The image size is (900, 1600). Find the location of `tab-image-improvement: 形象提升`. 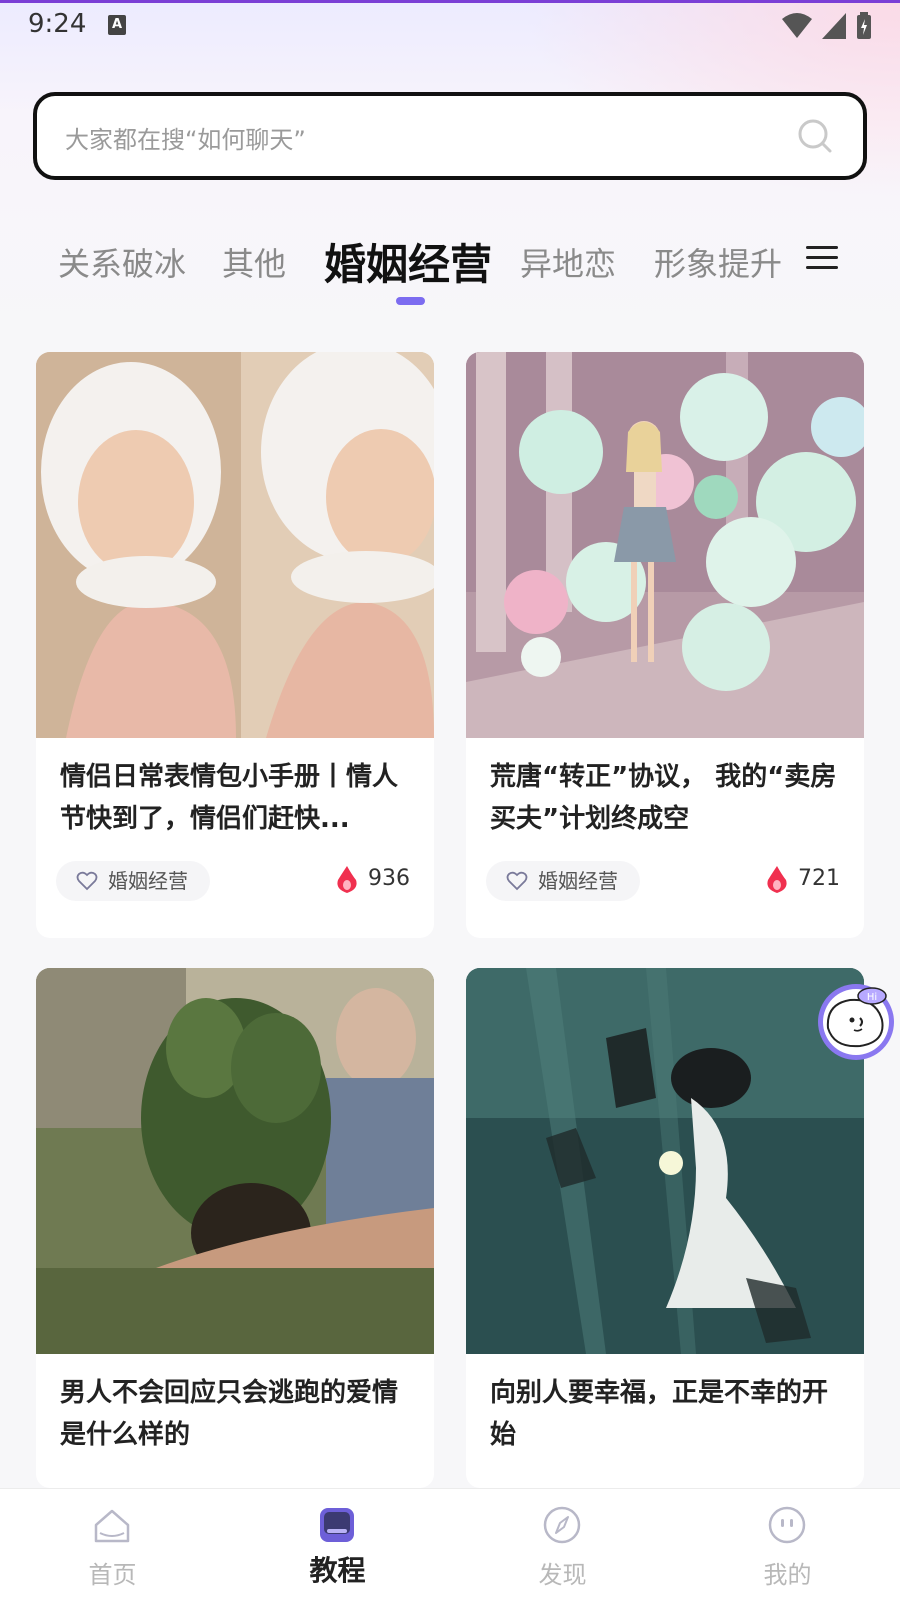

tab-image-improvement: 形象提升 is located at coordinates (718, 262).